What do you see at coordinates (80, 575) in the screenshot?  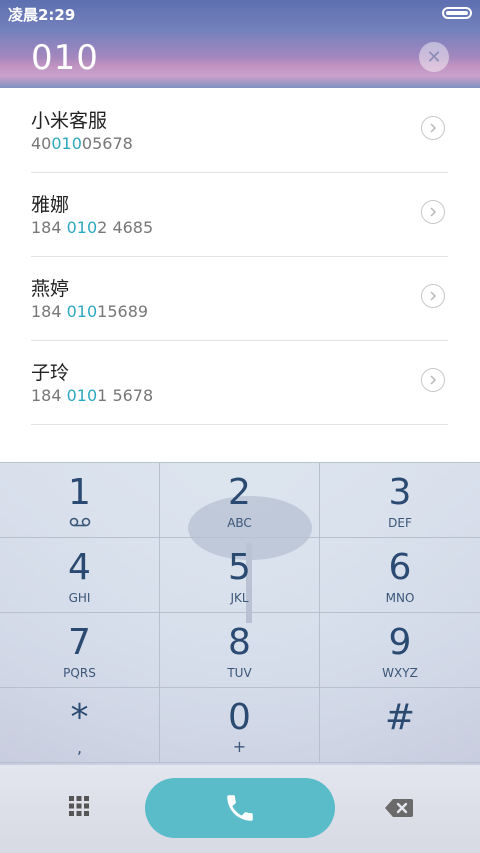 I see `key-4: 4 GHI` at bounding box center [80, 575].